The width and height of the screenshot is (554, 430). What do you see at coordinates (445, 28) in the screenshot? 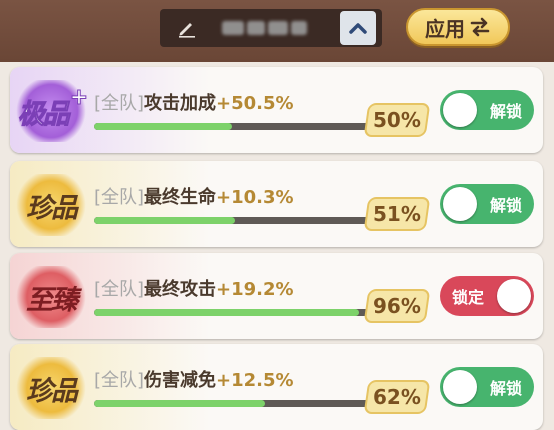
I see `apply-label: 应用` at bounding box center [445, 28].